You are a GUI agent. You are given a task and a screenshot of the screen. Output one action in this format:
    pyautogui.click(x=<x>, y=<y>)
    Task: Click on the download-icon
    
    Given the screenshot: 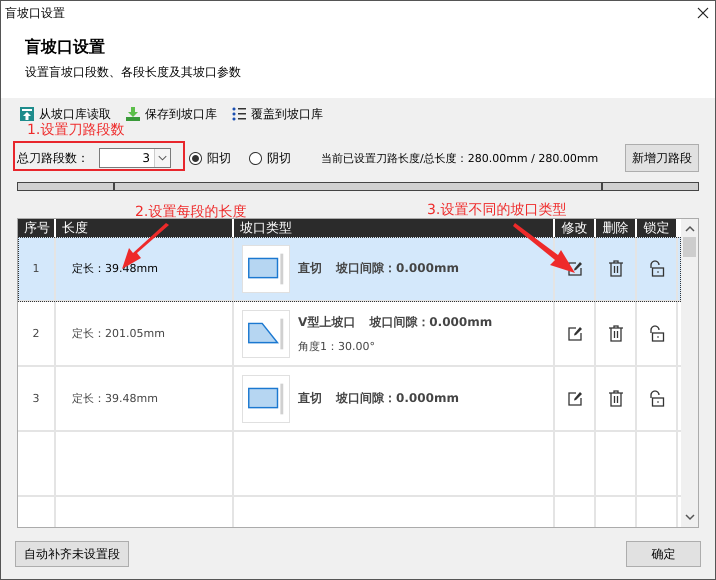 What is the action you would take?
    pyautogui.click(x=133, y=114)
    